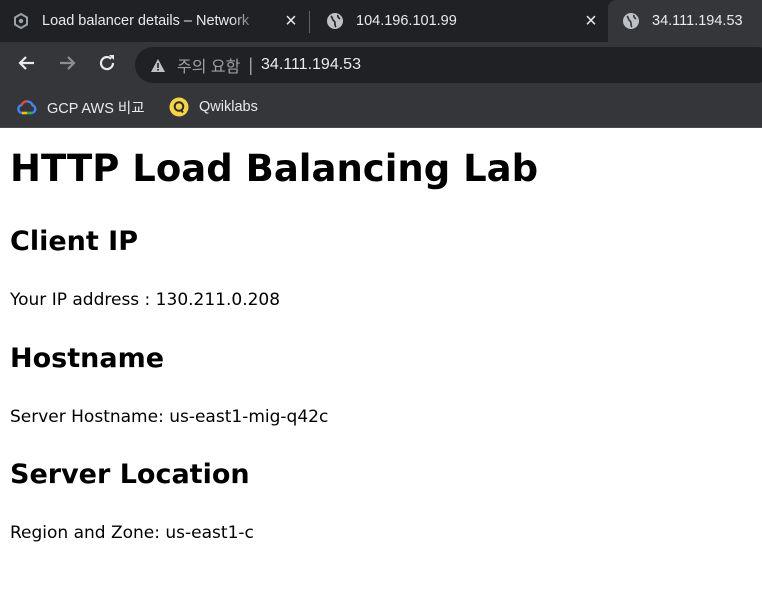  Describe the element at coordinates (381, 108) in the screenshot. I see `bookmarks-bar: GCP AWS 비교 Qwiklabs` at that location.